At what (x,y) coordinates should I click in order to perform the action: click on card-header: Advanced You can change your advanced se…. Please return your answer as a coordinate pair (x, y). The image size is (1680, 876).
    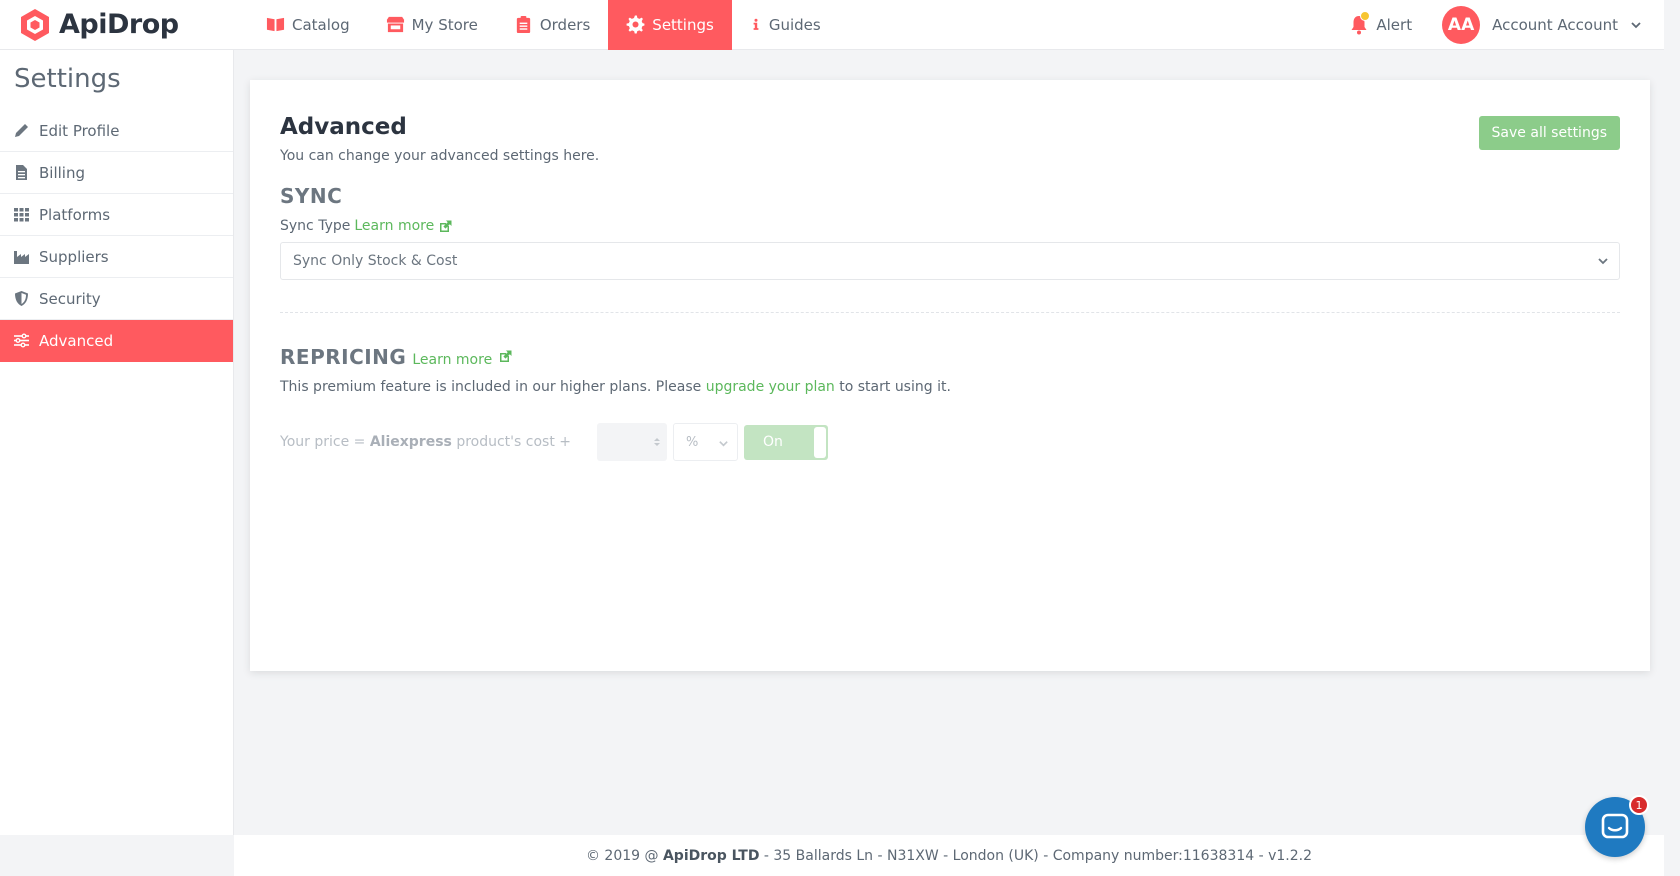
    Looking at the image, I should click on (950, 139).